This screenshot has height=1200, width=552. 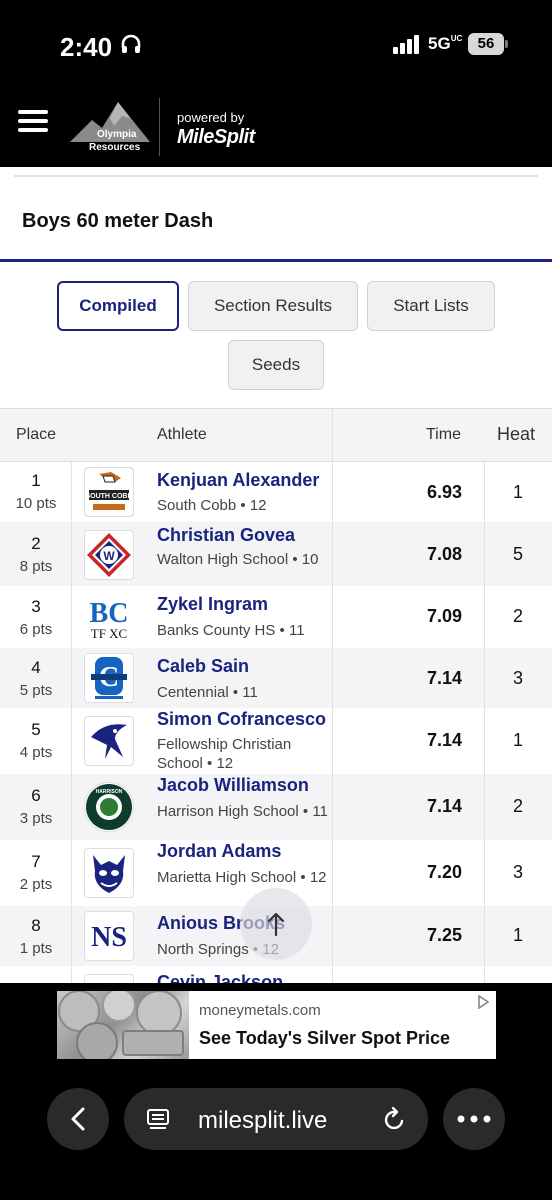 What do you see at coordinates (109, 873) in the screenshot?
I see `marietta-logo` at bounding box center [109, 873].